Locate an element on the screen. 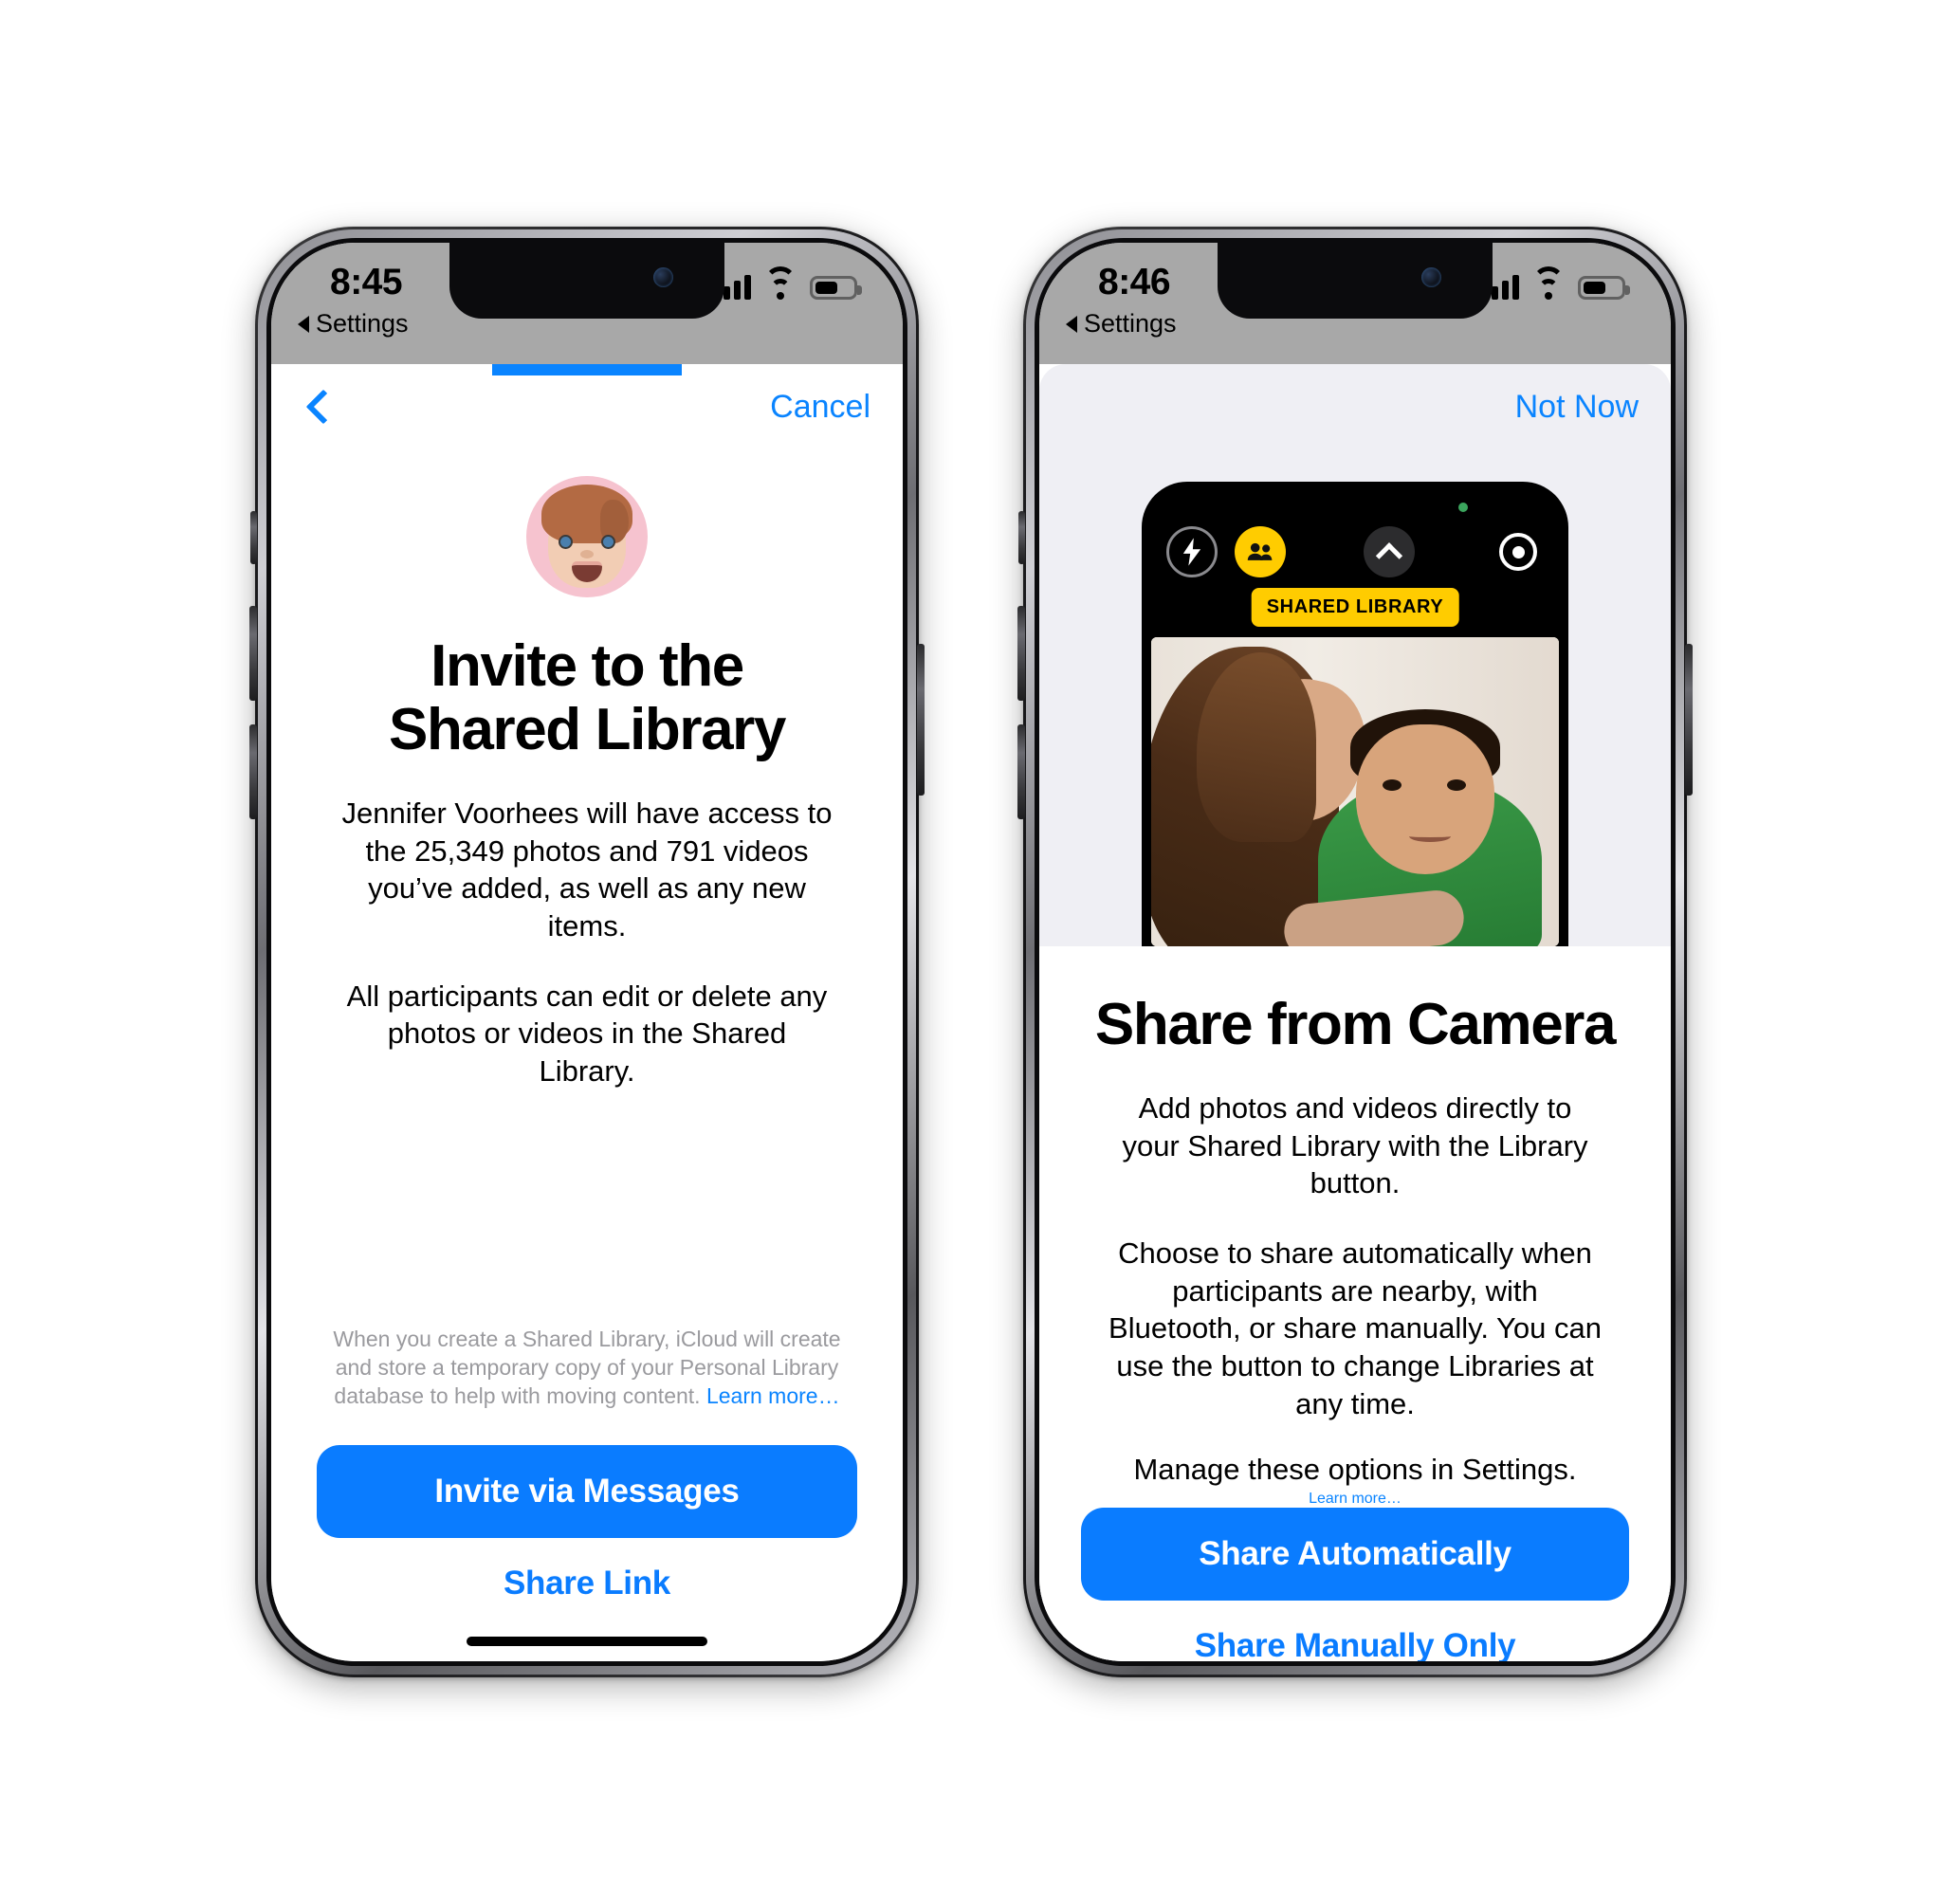 This screenshot has height=1904, width=1942. live-photo-icon is located at coordinates (1518, 551).